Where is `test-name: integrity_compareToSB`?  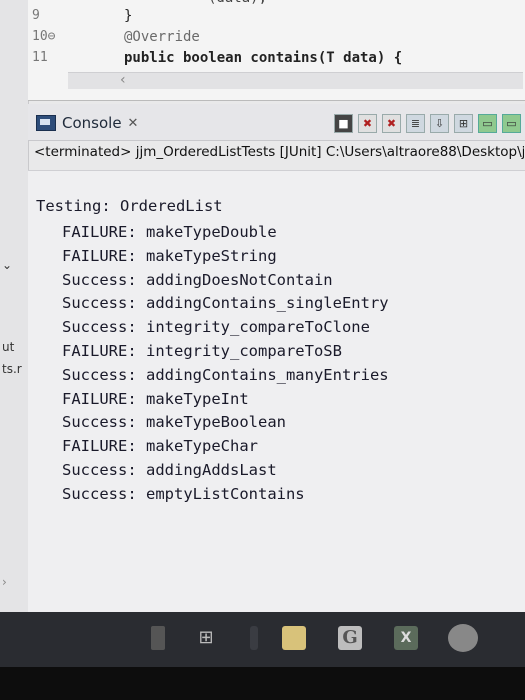
test-name: integrity_compareToSB is located at coordinates (244, 351).